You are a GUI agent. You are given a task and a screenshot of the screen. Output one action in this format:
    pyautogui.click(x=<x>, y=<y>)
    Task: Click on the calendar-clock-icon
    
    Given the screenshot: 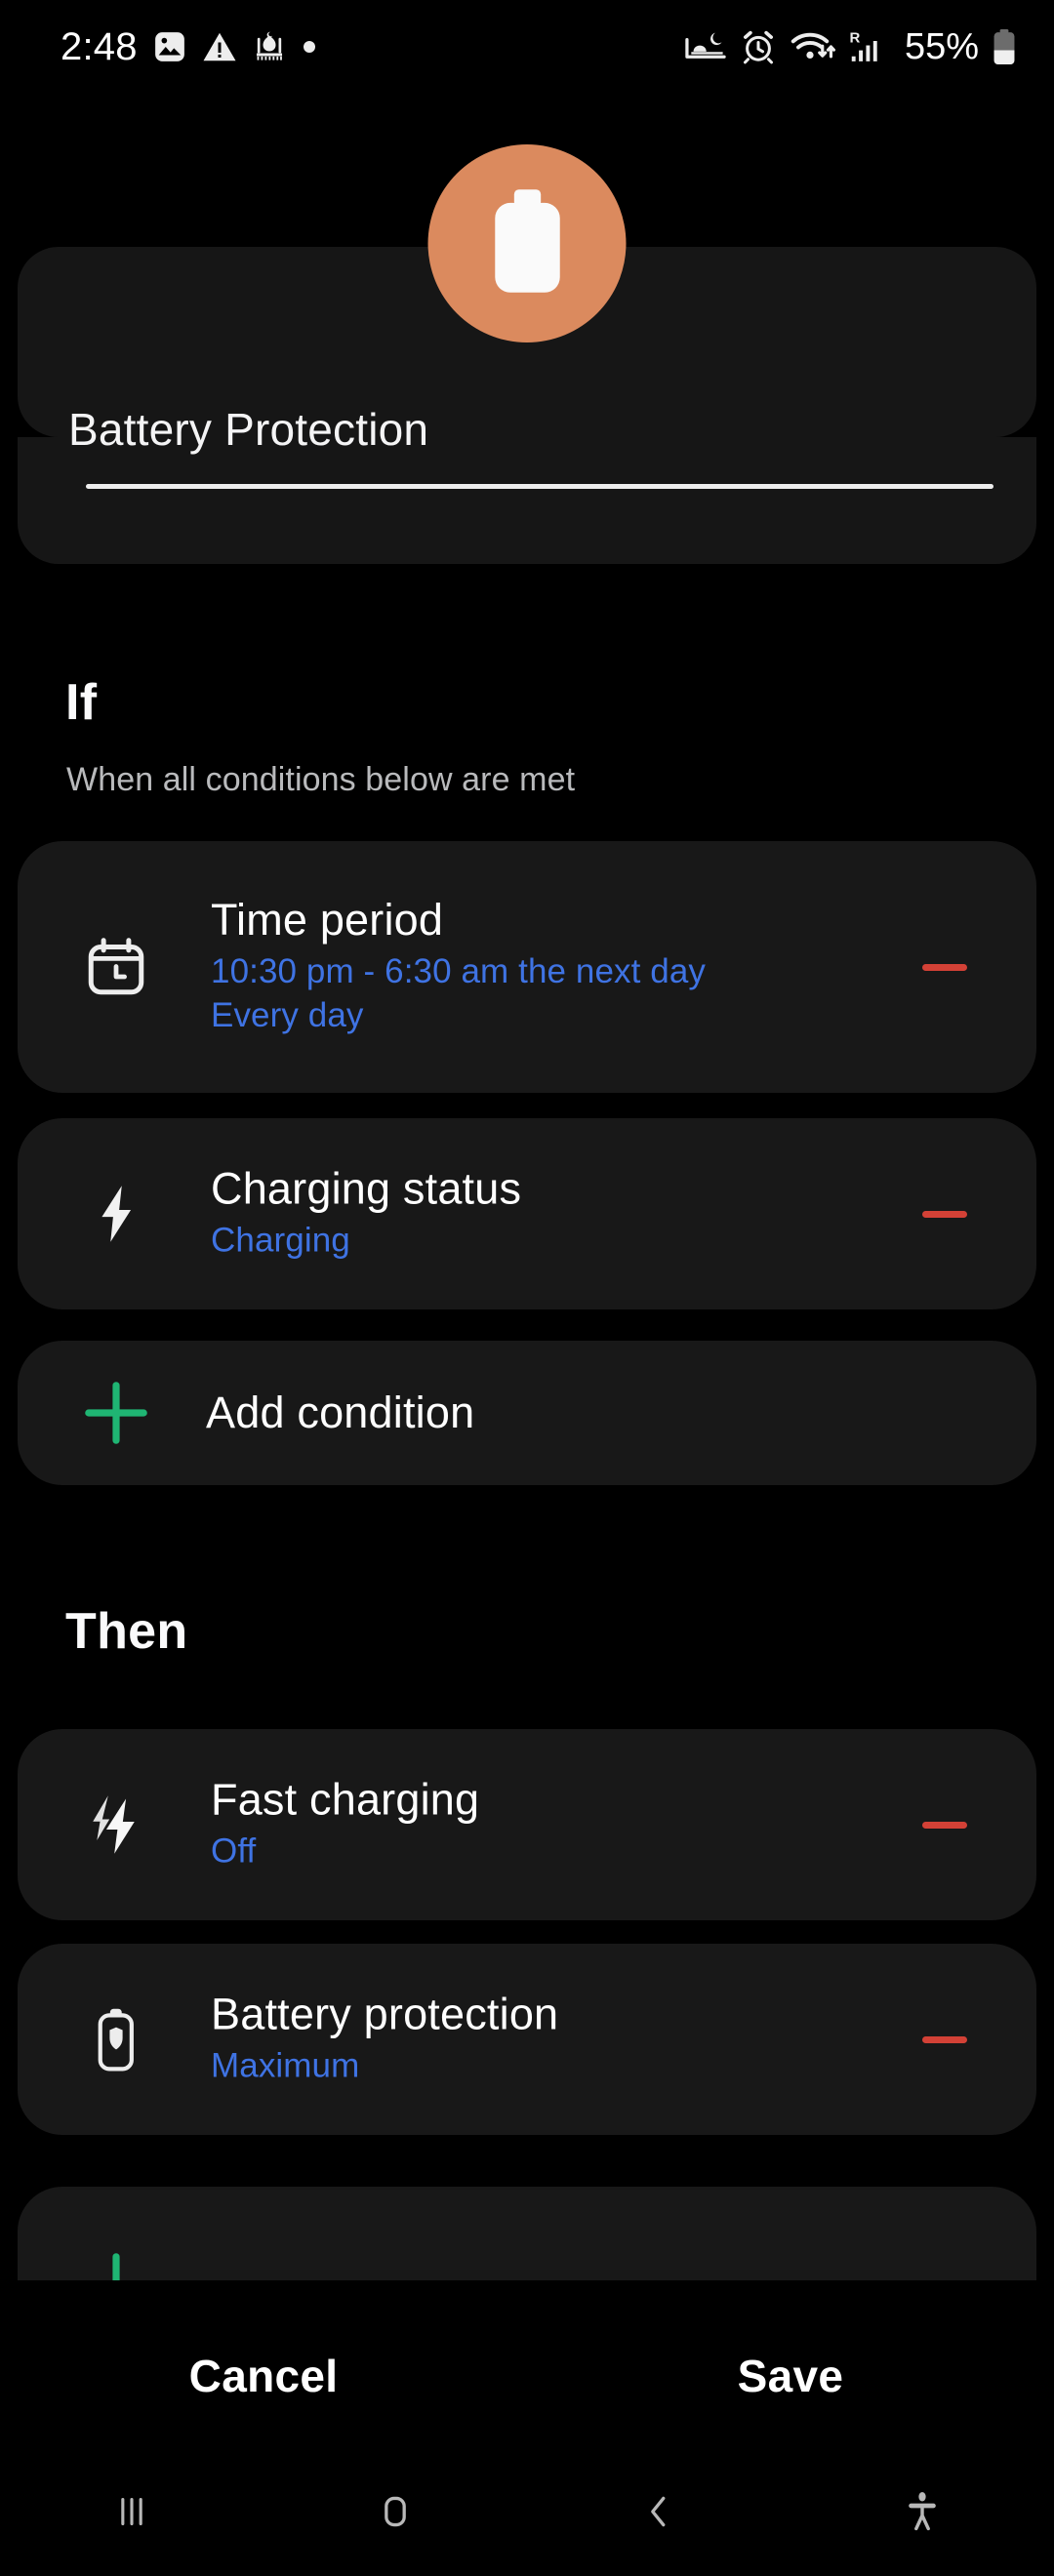 What is the action you would take?
    pyautogui.click(x=116, y=967)
    